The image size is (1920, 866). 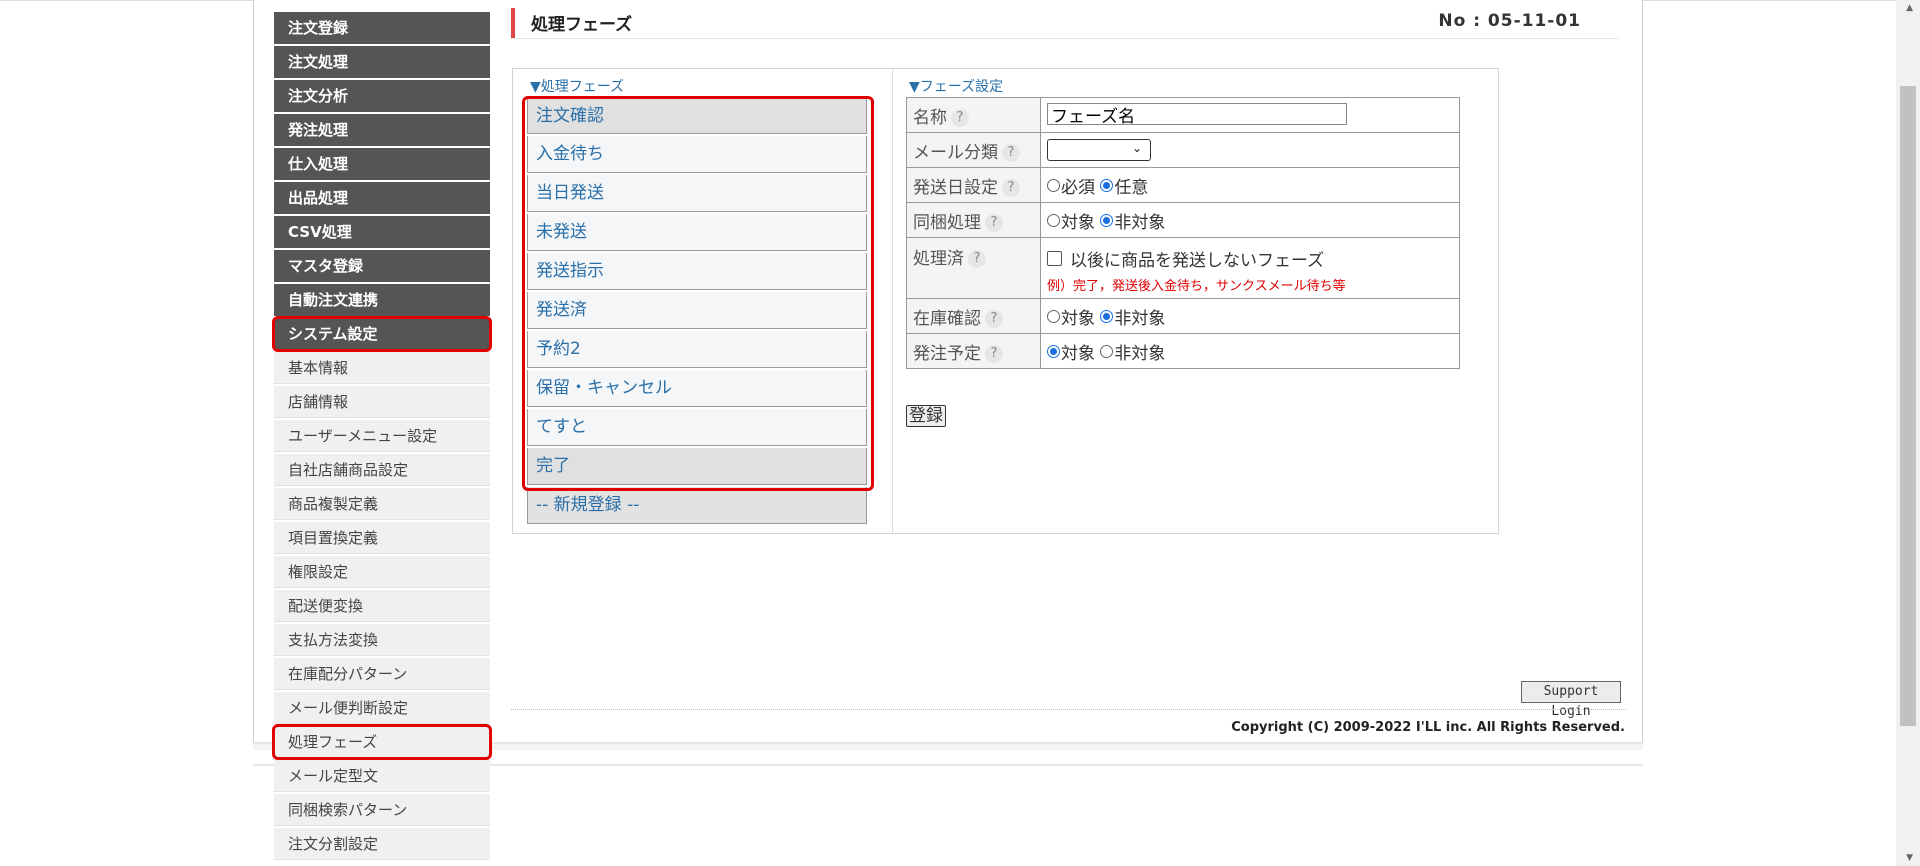 What do you see at coordinates (1054, 258) in the screenshot?
I see `processed-checkbox` at bounding box center [1054, 258].